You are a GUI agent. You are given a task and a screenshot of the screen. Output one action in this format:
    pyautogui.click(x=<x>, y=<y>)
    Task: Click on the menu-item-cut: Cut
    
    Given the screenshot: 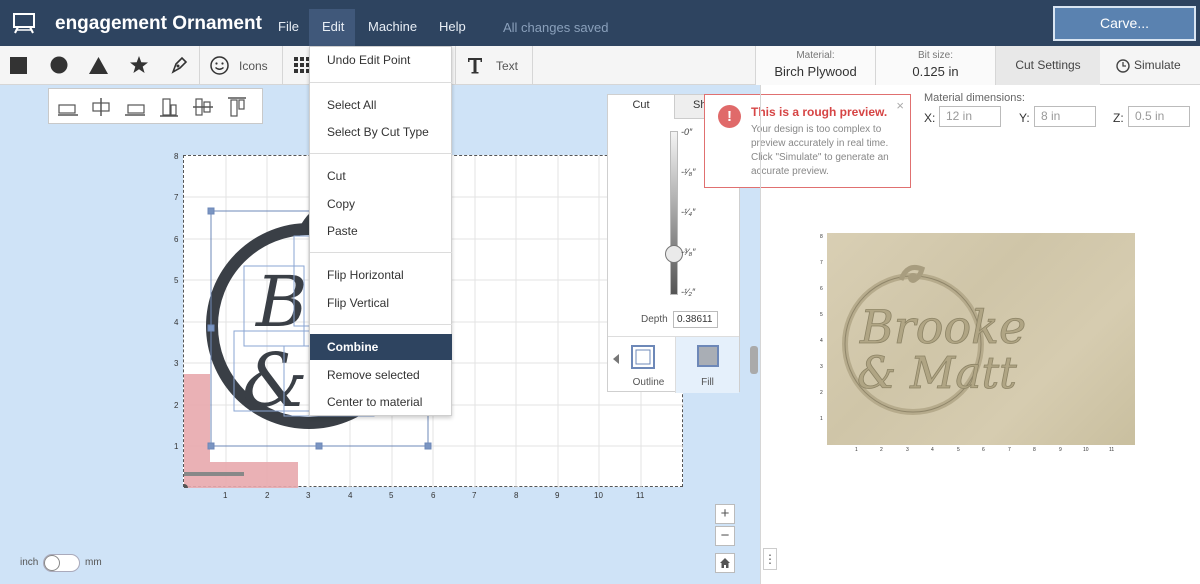 What is the action you would take?
    pyautogui.click(x=381, y=176)
    